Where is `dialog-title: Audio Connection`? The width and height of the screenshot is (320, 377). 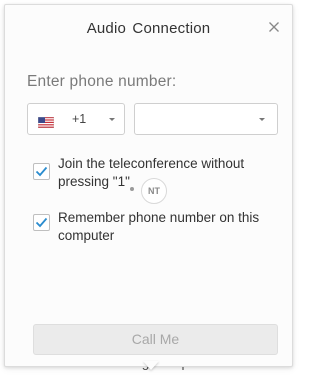
dialog-title: Audio Connection is located at coordinates (148, 28).